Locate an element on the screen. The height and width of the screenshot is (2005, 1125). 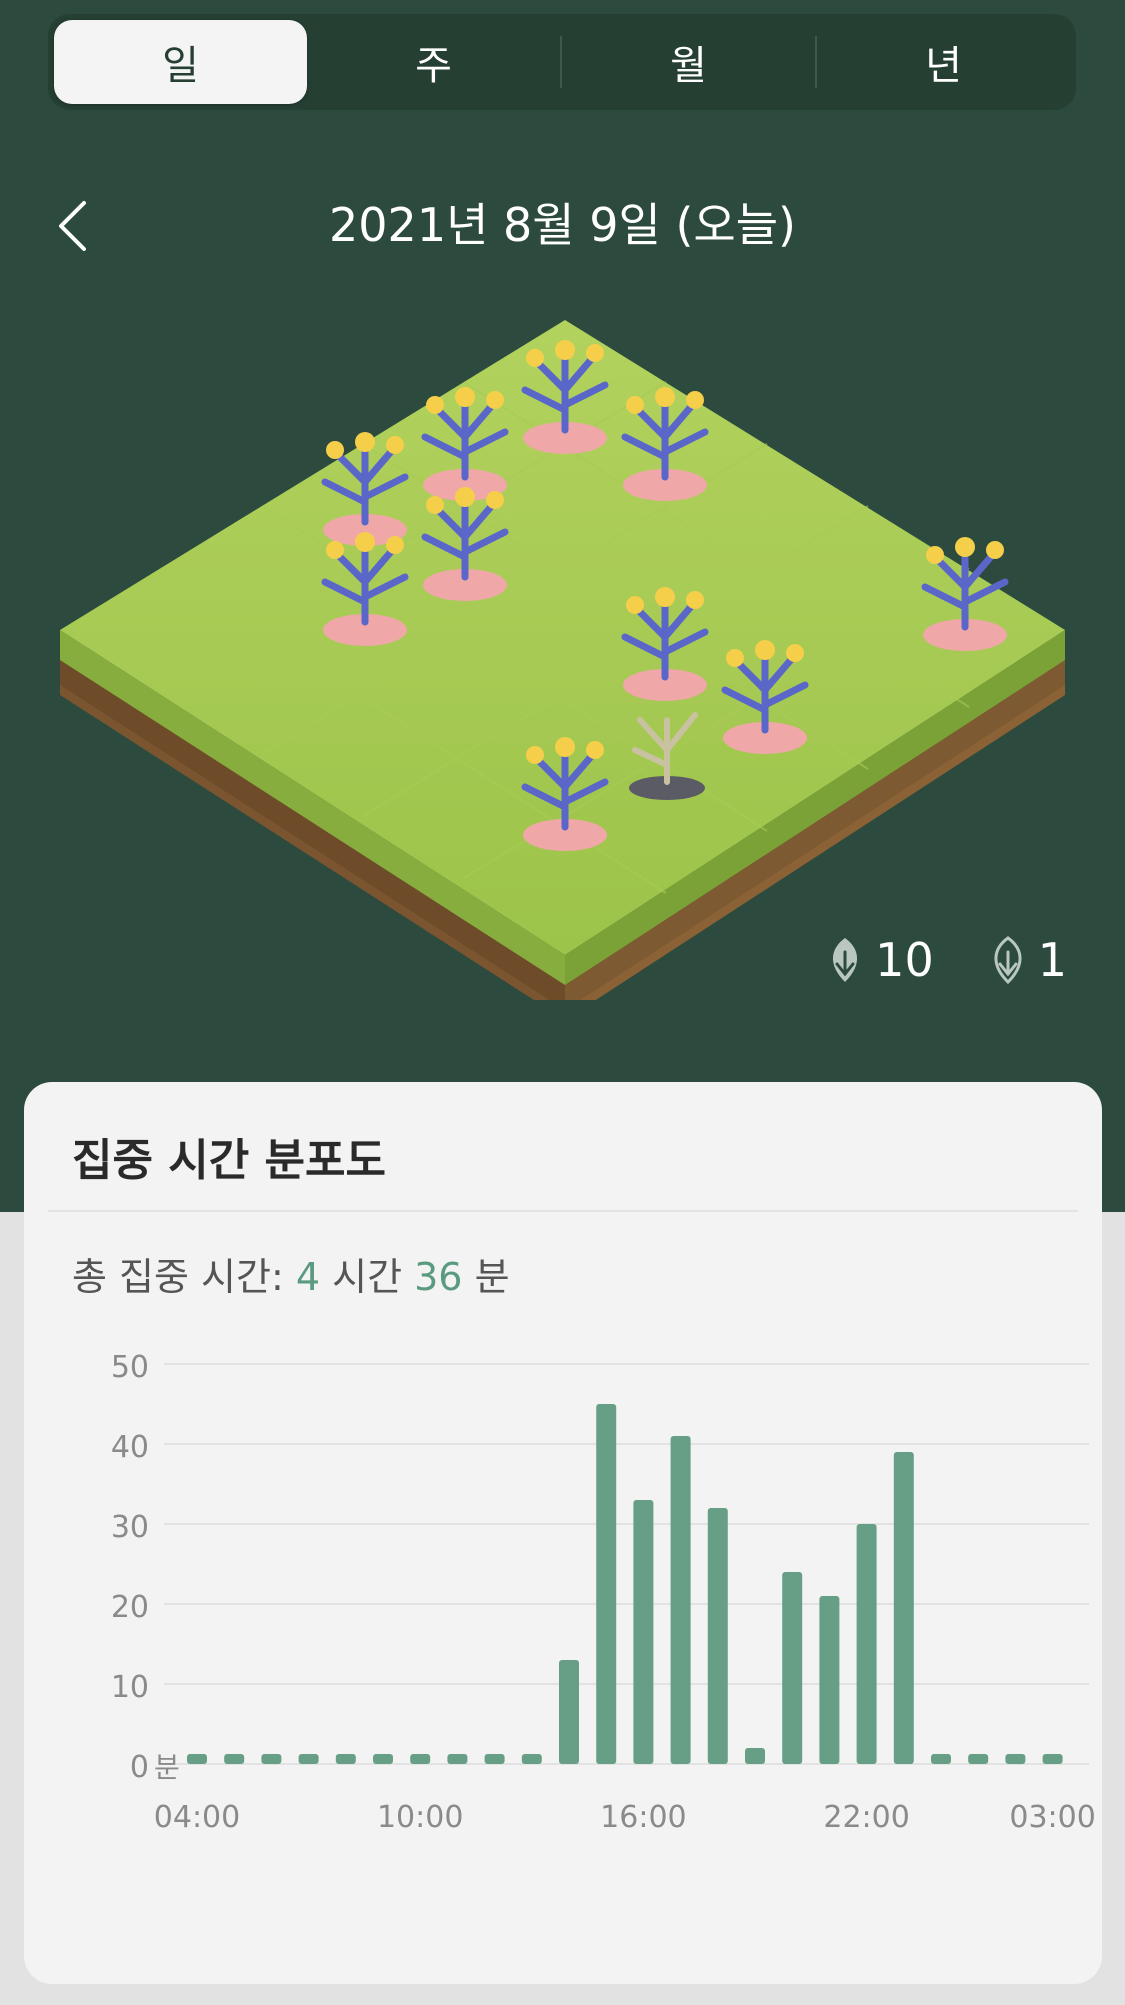
x-tick-label: 10:00 is located at coordinates (420, 1817).